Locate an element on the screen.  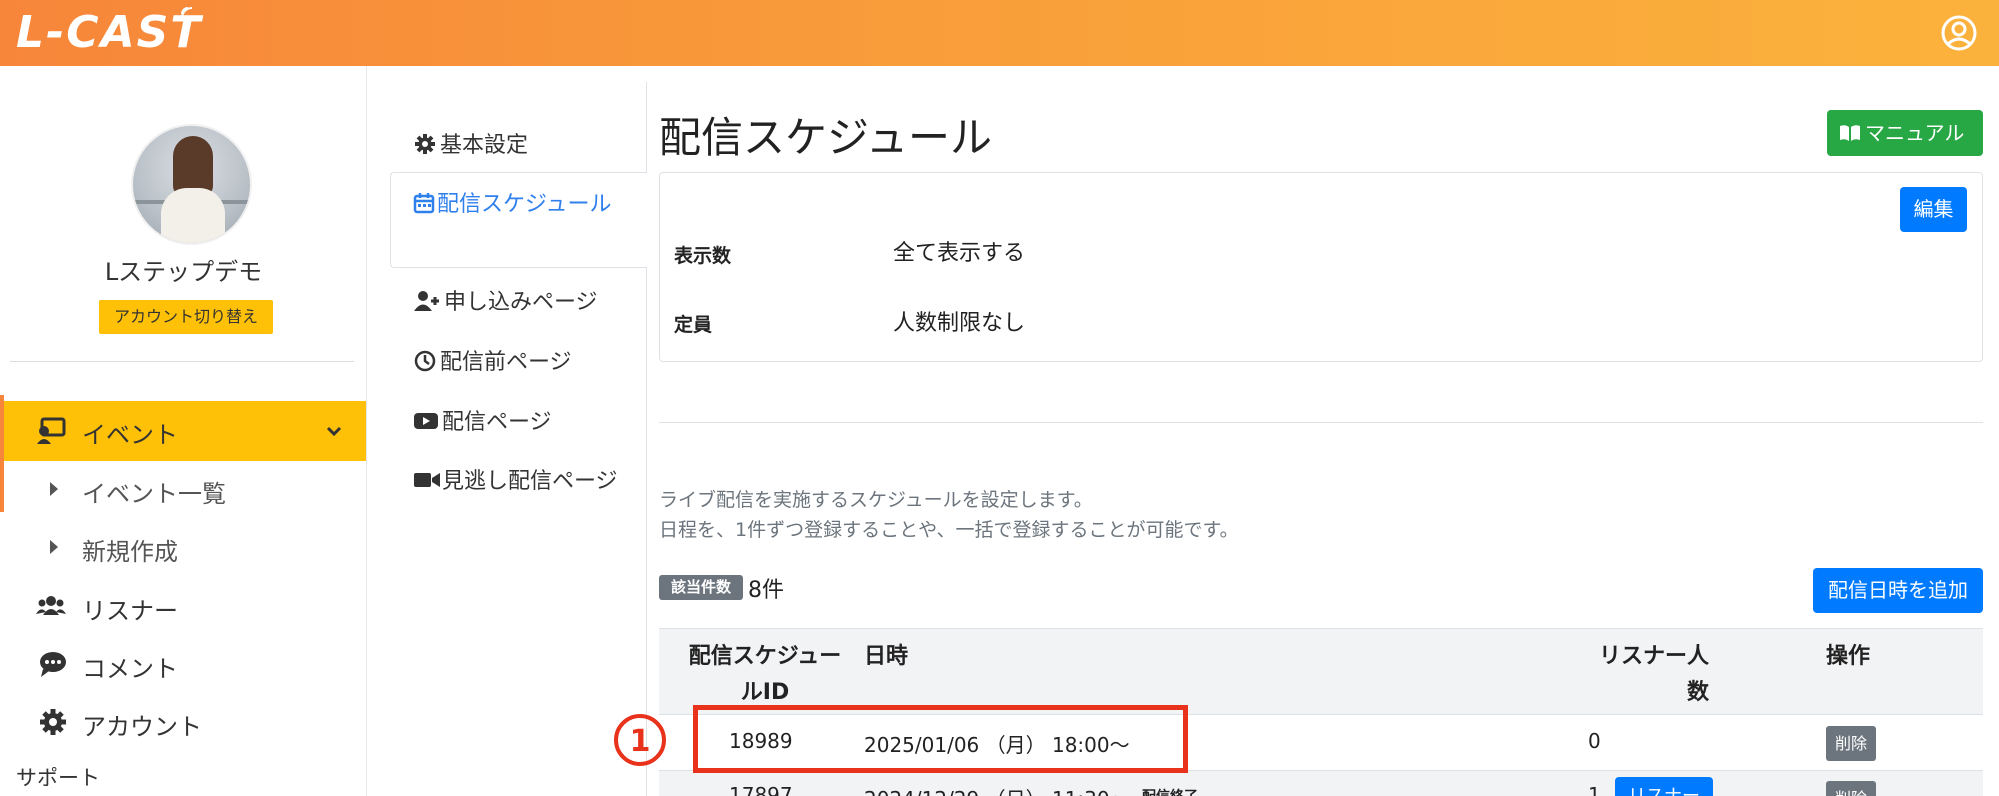
settings-nav-label: 見逃し配信ページ is located at coordinates (530, 481).